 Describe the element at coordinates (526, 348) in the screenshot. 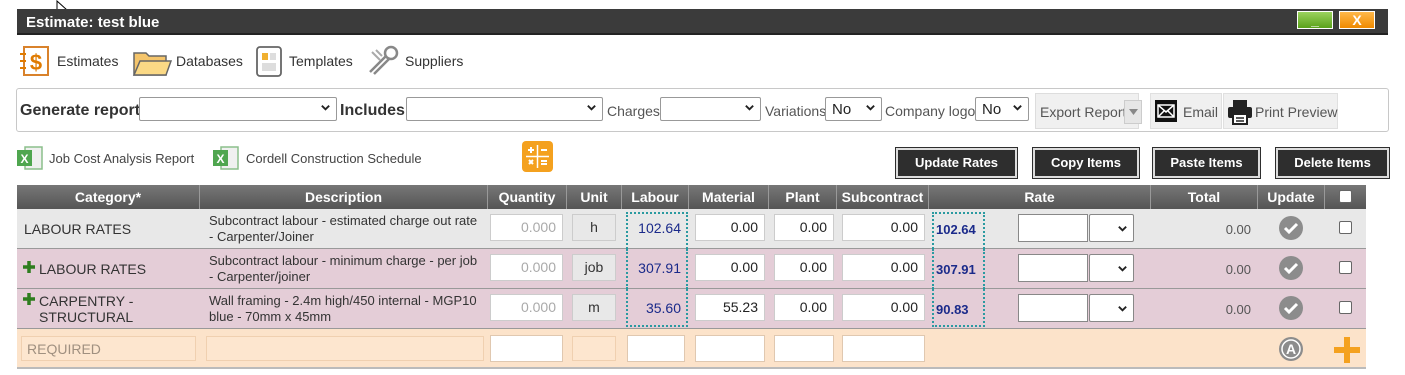

I see `new-quantity-input` at that location.